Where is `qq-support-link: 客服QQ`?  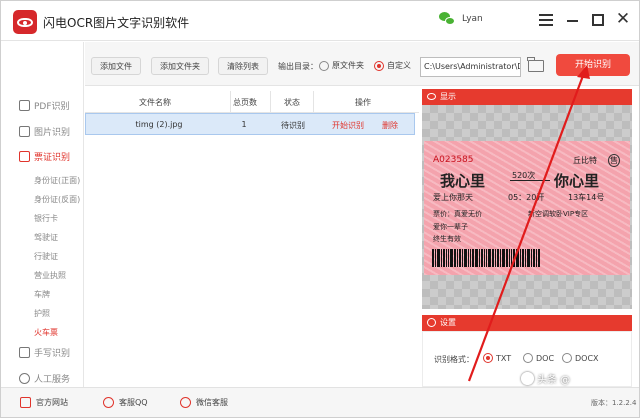 qq-support-link: 客服QQ is located at coordinates (125, 402).